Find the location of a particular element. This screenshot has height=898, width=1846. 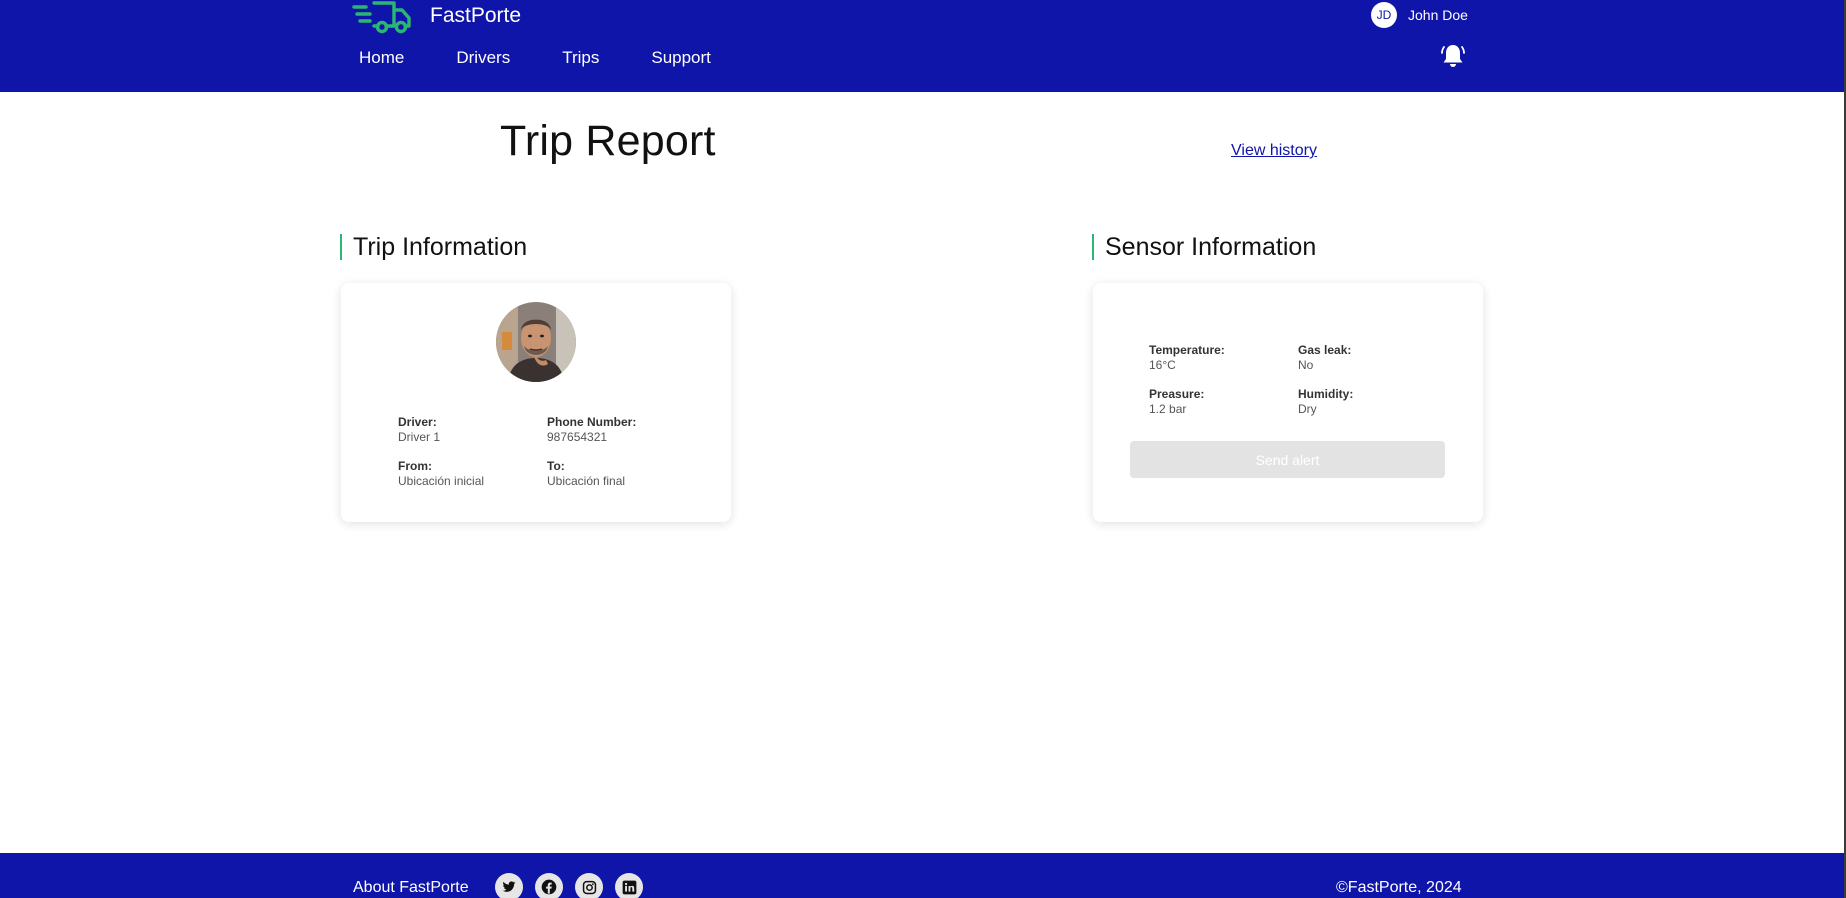

from-value: Ubicación inicial is located at coordinates (441, 481).